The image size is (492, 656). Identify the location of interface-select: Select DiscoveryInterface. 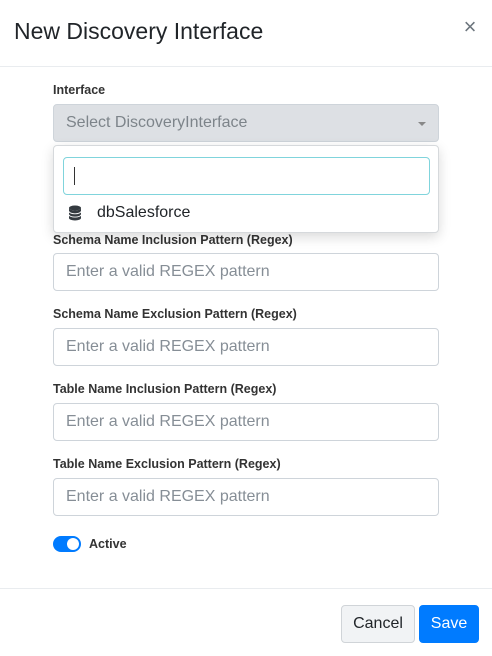
(246, 123).